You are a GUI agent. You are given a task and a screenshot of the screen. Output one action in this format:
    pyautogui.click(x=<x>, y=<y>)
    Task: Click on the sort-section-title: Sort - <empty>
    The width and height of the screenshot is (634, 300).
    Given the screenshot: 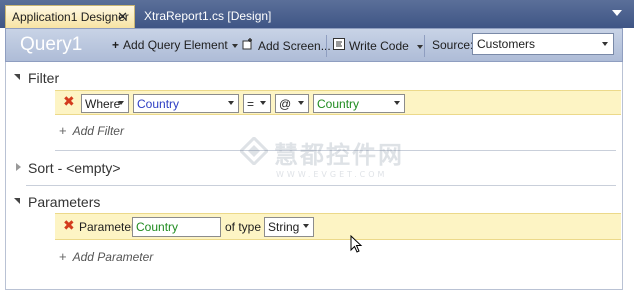 What is the action you would take?
    pyautogui.click(x=74, y=168)
    